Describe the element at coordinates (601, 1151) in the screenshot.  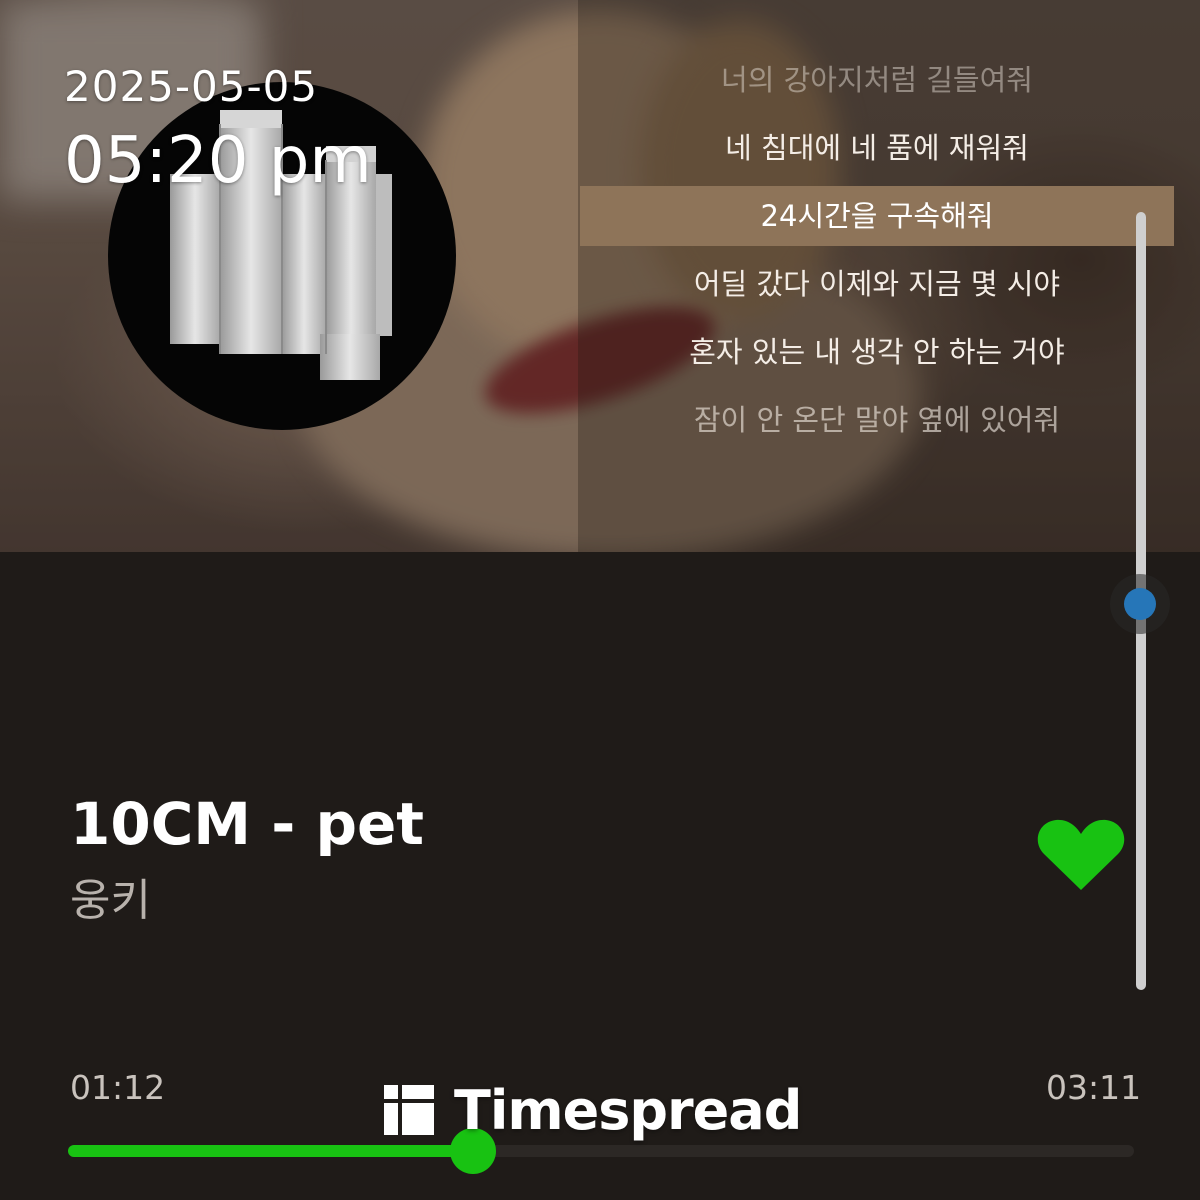
I see `progress-track` at that location.